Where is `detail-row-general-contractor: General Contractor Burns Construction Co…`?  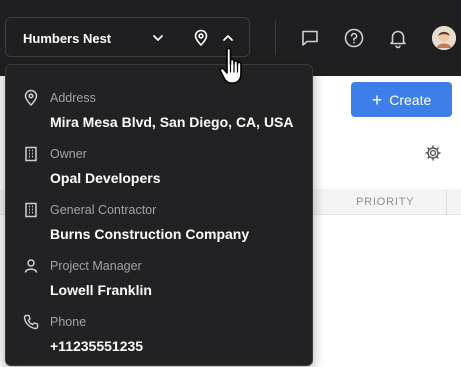
detail-row-general-contractor: General Contractor Burns Construction Co… is located at coordinates (159, 213).